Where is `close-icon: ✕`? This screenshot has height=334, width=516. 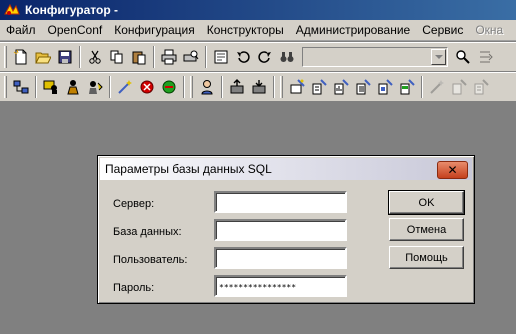 close-icon: ✕ is located at coordinates (452, 170).